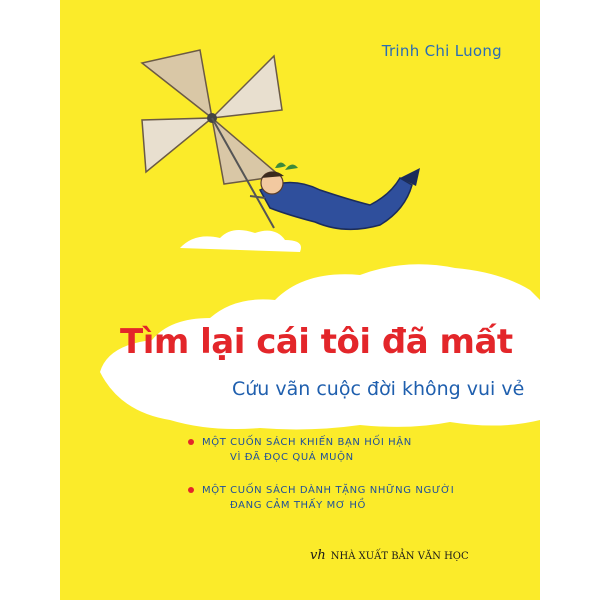 The height and width of the screenshot is (600, 600). What do you see at coordinates (328, 490) in the screenshot?
I see `tagline-line: MỘT CUỐN SÁCH DÀNH TẶNG NHỮNG NGƯỜI` at bounding box center [328, 490].